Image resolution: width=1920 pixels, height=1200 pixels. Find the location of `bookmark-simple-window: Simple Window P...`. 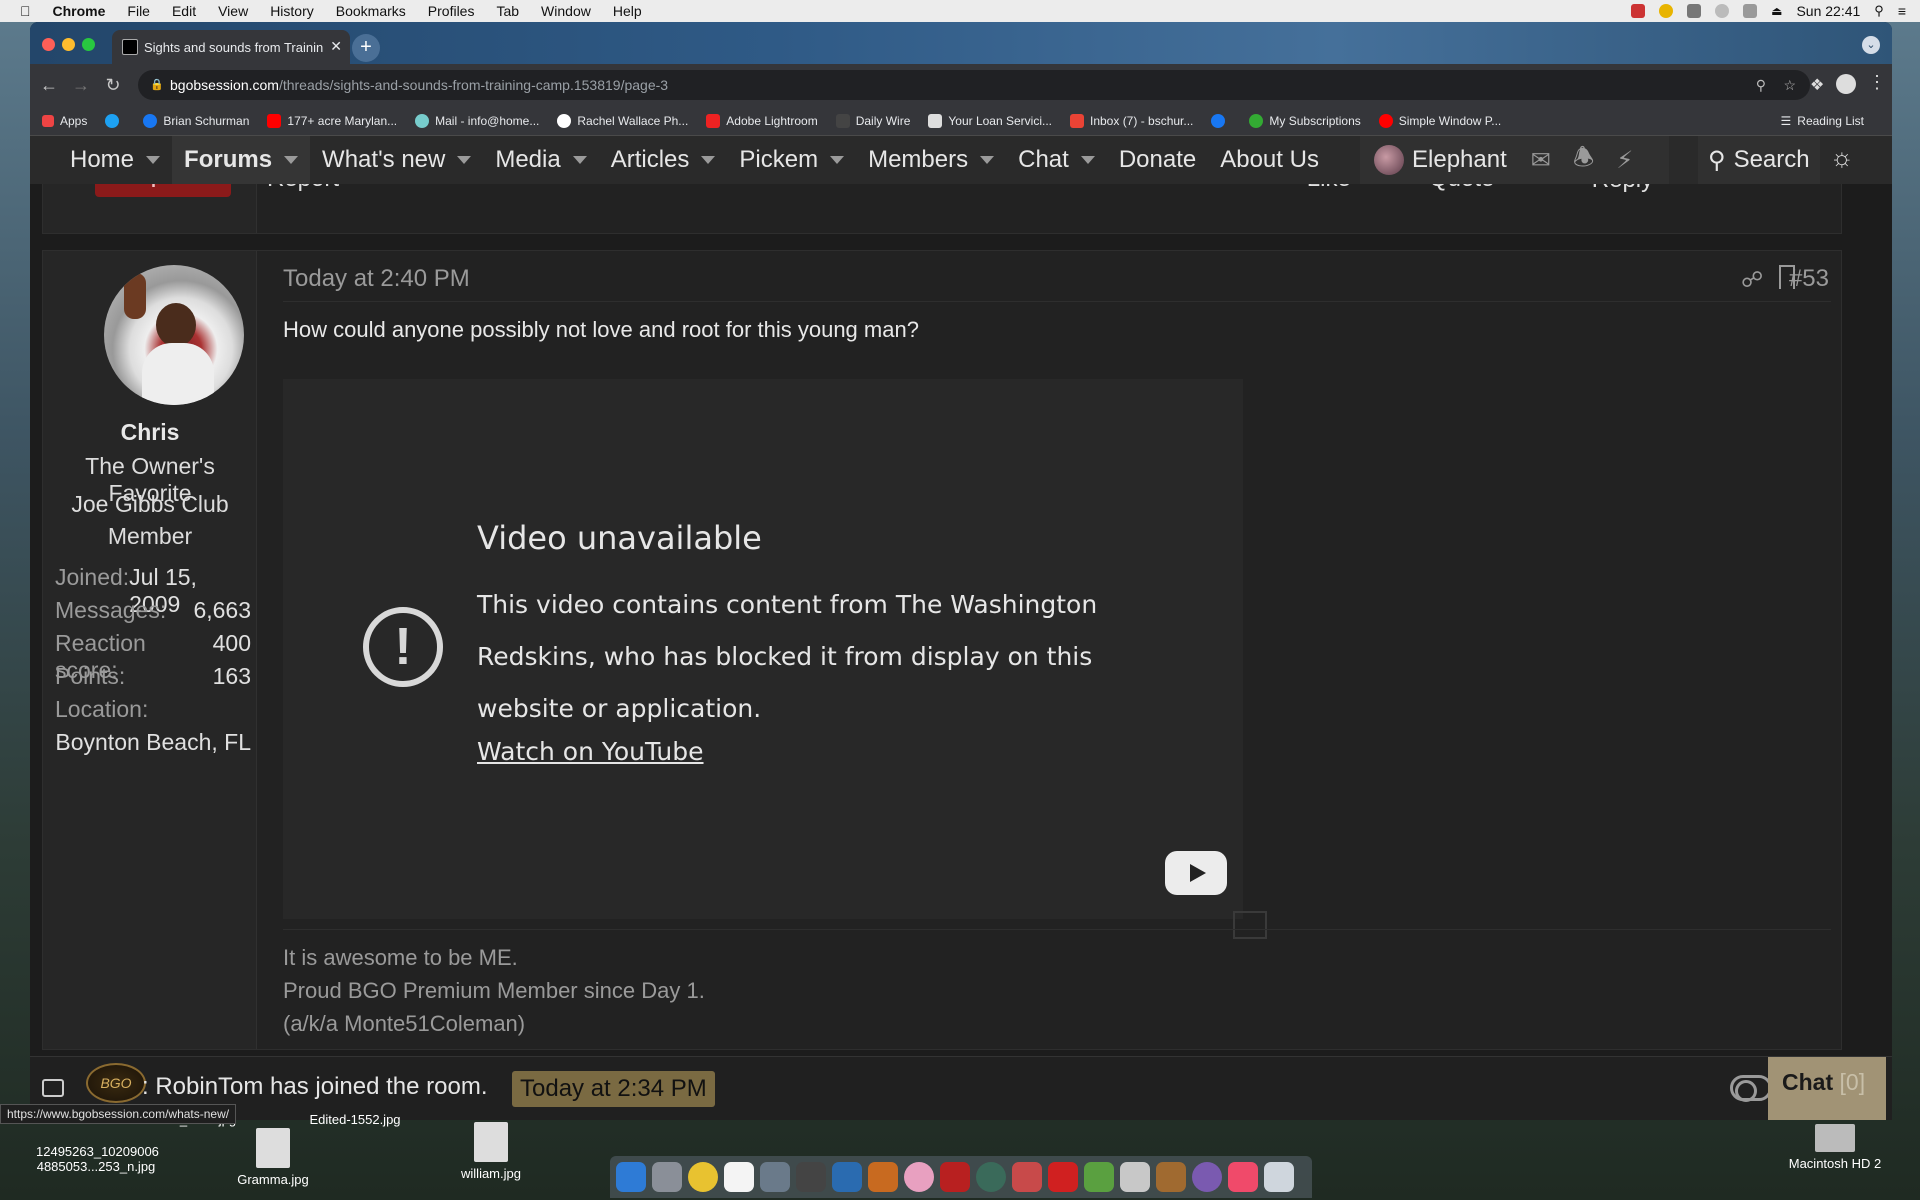

bookmark-simple-window: Simple Window P... is located at coordinates (1439, 120).